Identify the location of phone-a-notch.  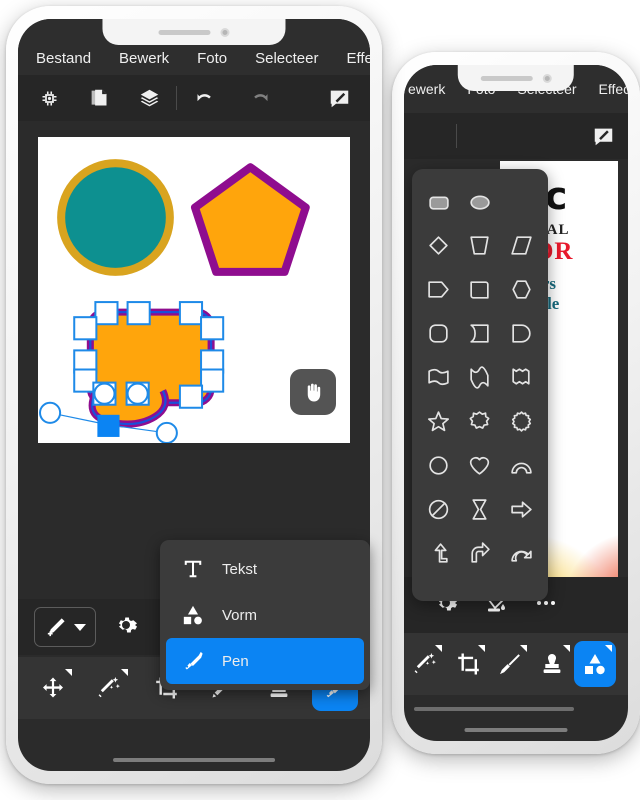
(194, 32).